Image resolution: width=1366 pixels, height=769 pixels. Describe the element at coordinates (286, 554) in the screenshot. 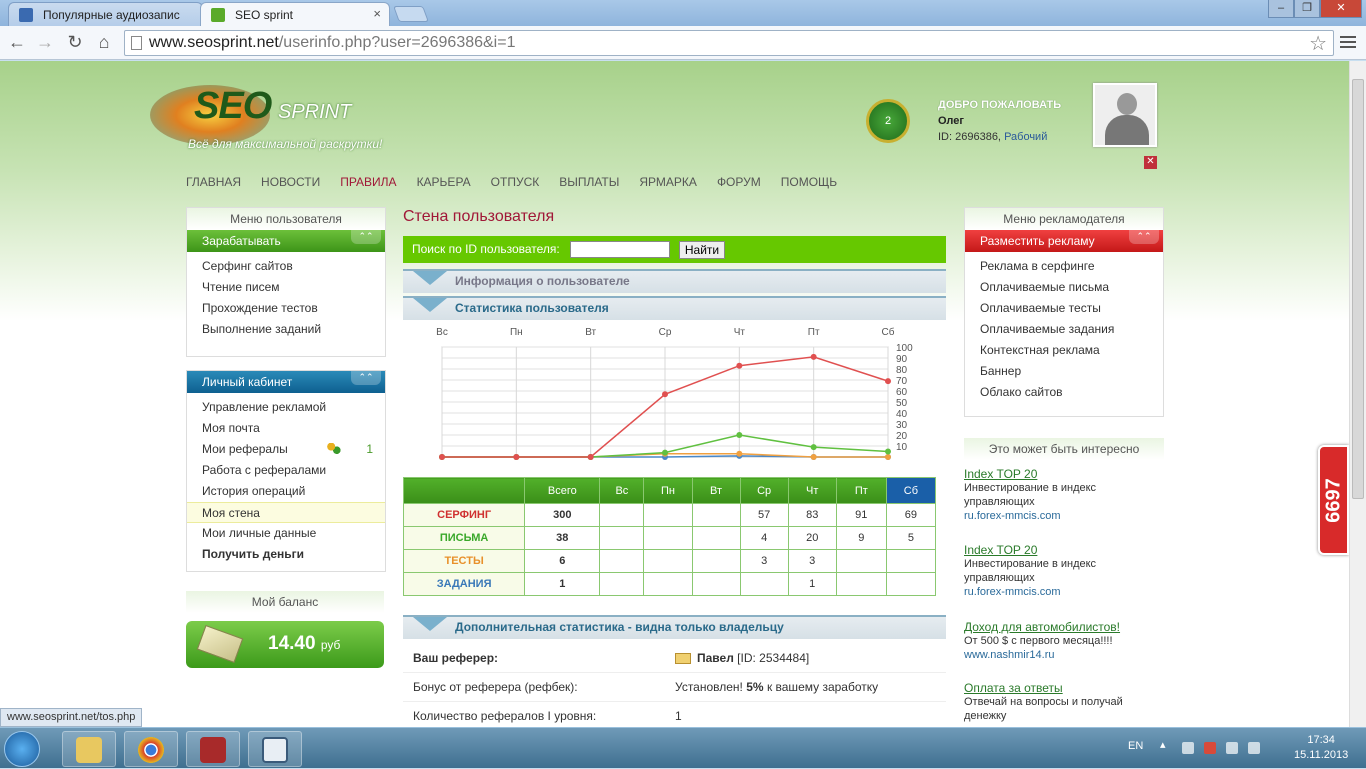

I see `menu-get-money: Получить деньги` at that location.